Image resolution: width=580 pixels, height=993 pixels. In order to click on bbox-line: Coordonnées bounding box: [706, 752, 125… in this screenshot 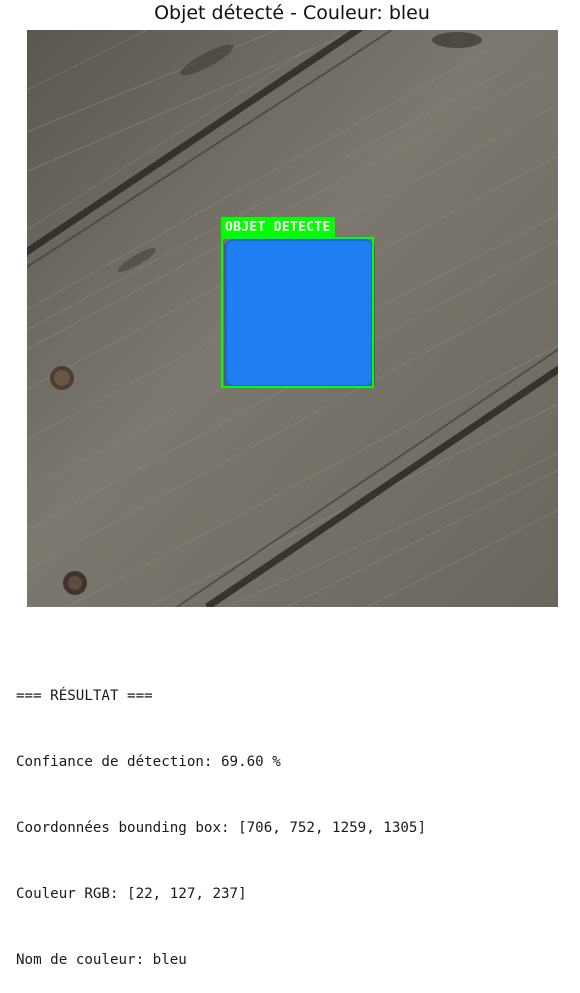, I will do `click(221, 828)`.